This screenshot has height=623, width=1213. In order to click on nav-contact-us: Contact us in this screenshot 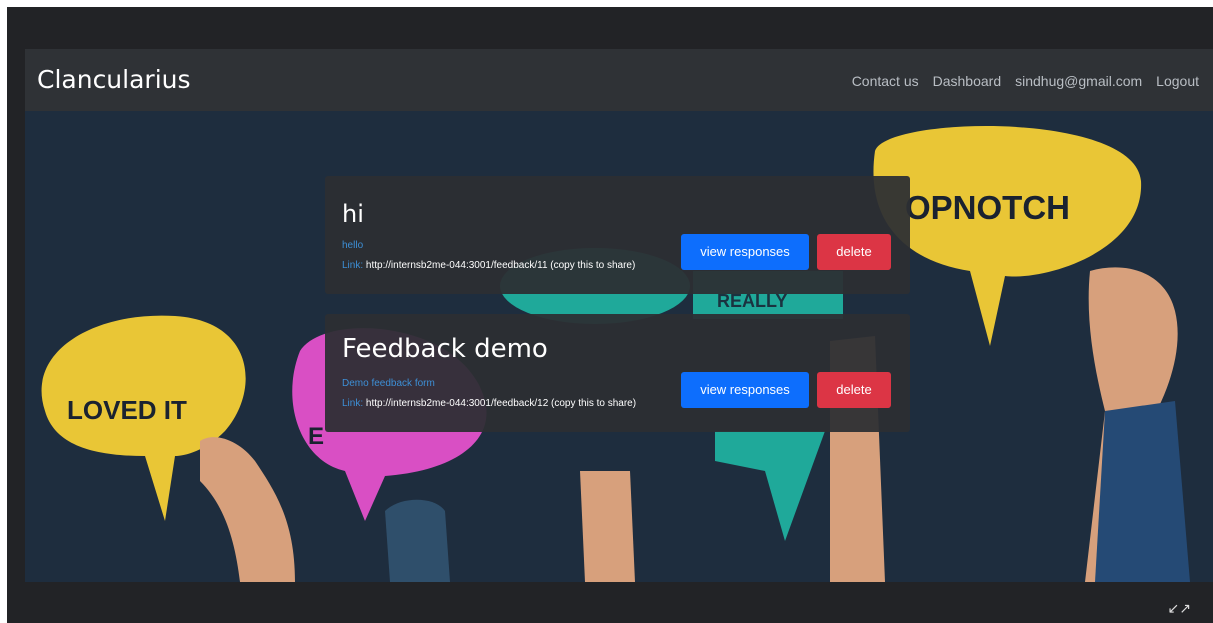, I will do `click(885, 81)`.